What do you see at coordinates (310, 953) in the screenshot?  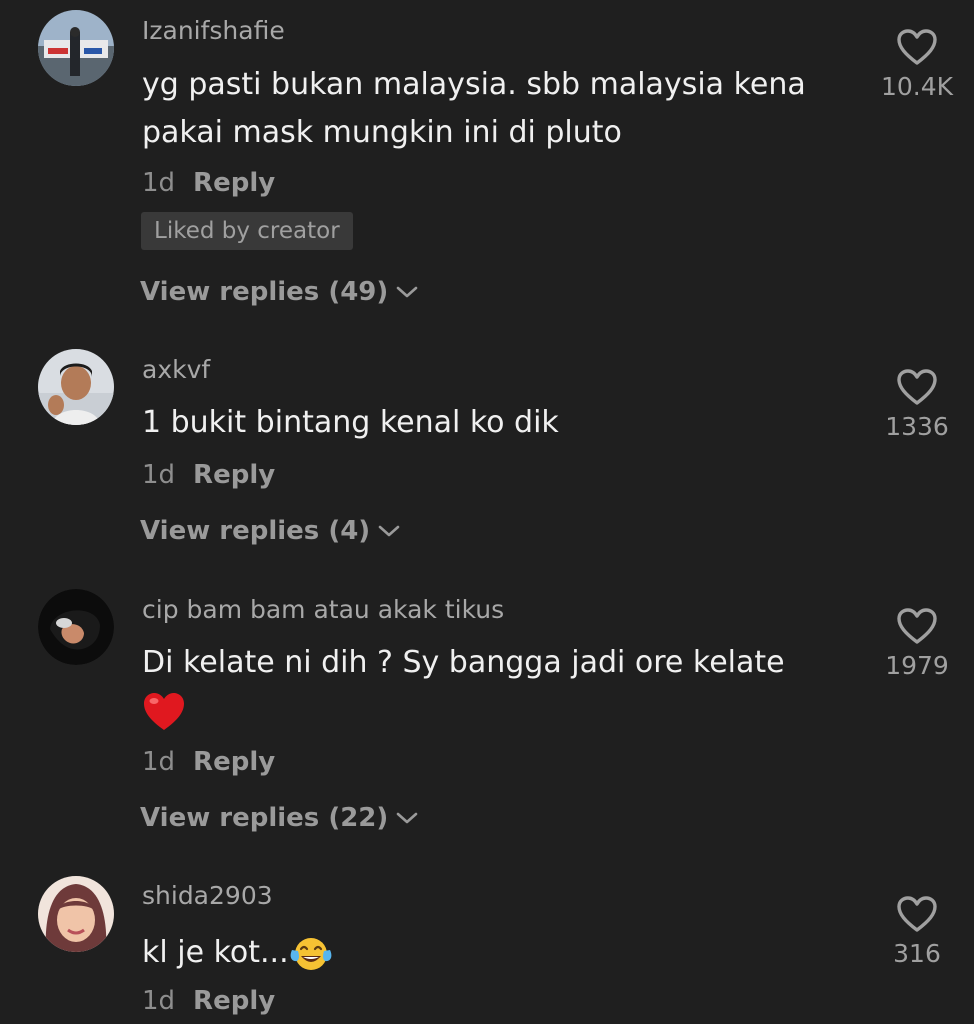 I see `tears-of-joy-emoji` at bounding box center [310, 953].